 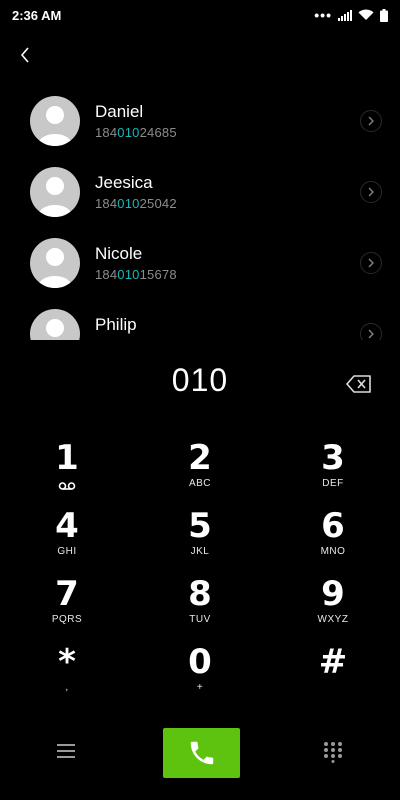 I want to click on key-digit: 2, so click(x=200, y=458).